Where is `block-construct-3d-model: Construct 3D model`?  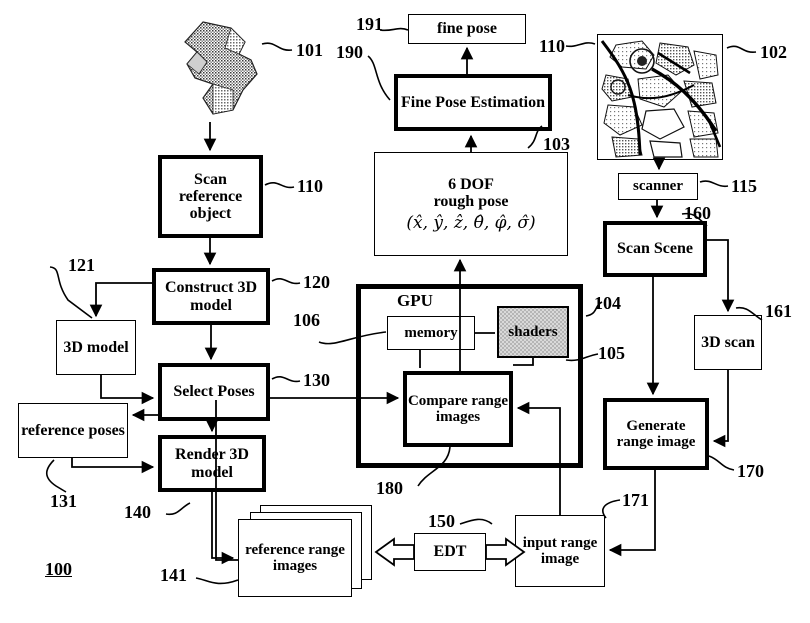 block-construct-3d-model: Construct 3D model is located at coordinates (211, 296).